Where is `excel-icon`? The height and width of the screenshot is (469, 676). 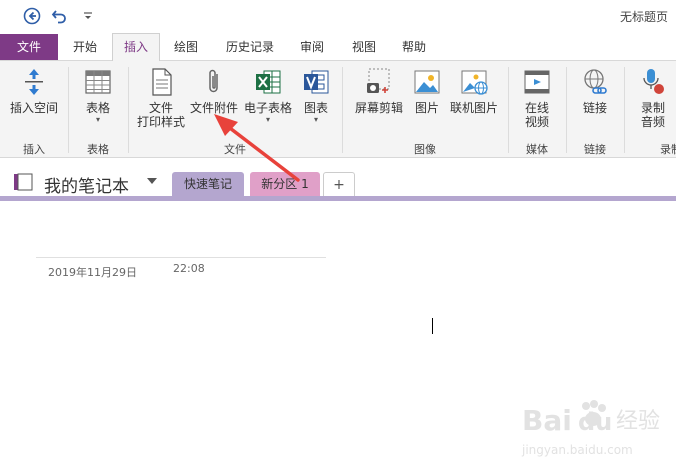
excel-icon is located at coordinates (268, 82).